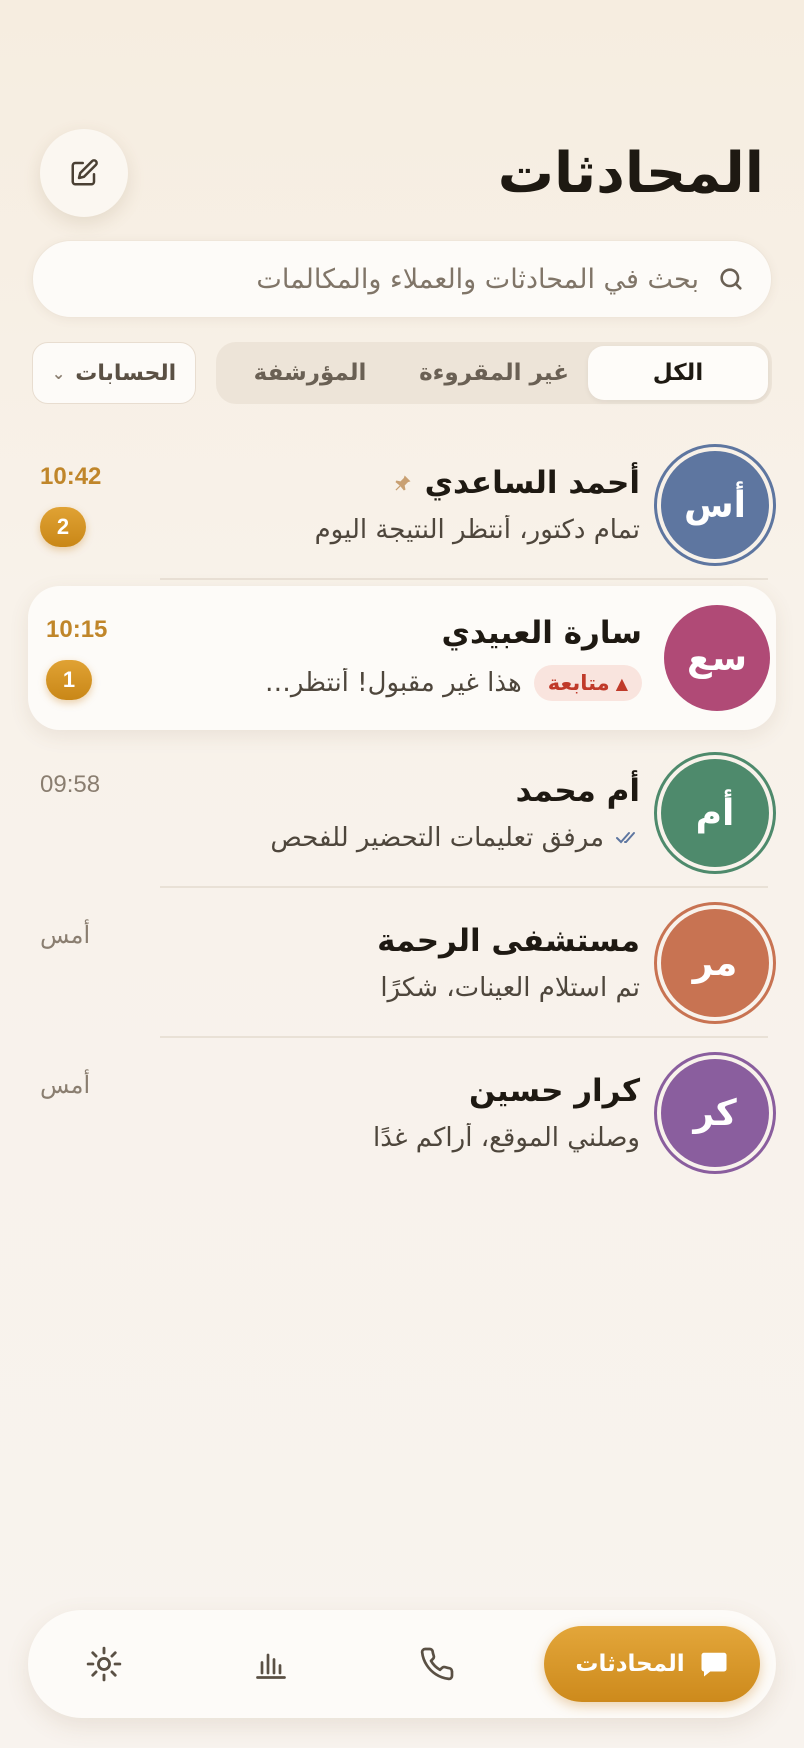 This screenshot has width=804, height=1748. What do you see at coordinates (402, 173) in the screenshot?
I see `header: المحادثات` at bounding box center [402, 173].